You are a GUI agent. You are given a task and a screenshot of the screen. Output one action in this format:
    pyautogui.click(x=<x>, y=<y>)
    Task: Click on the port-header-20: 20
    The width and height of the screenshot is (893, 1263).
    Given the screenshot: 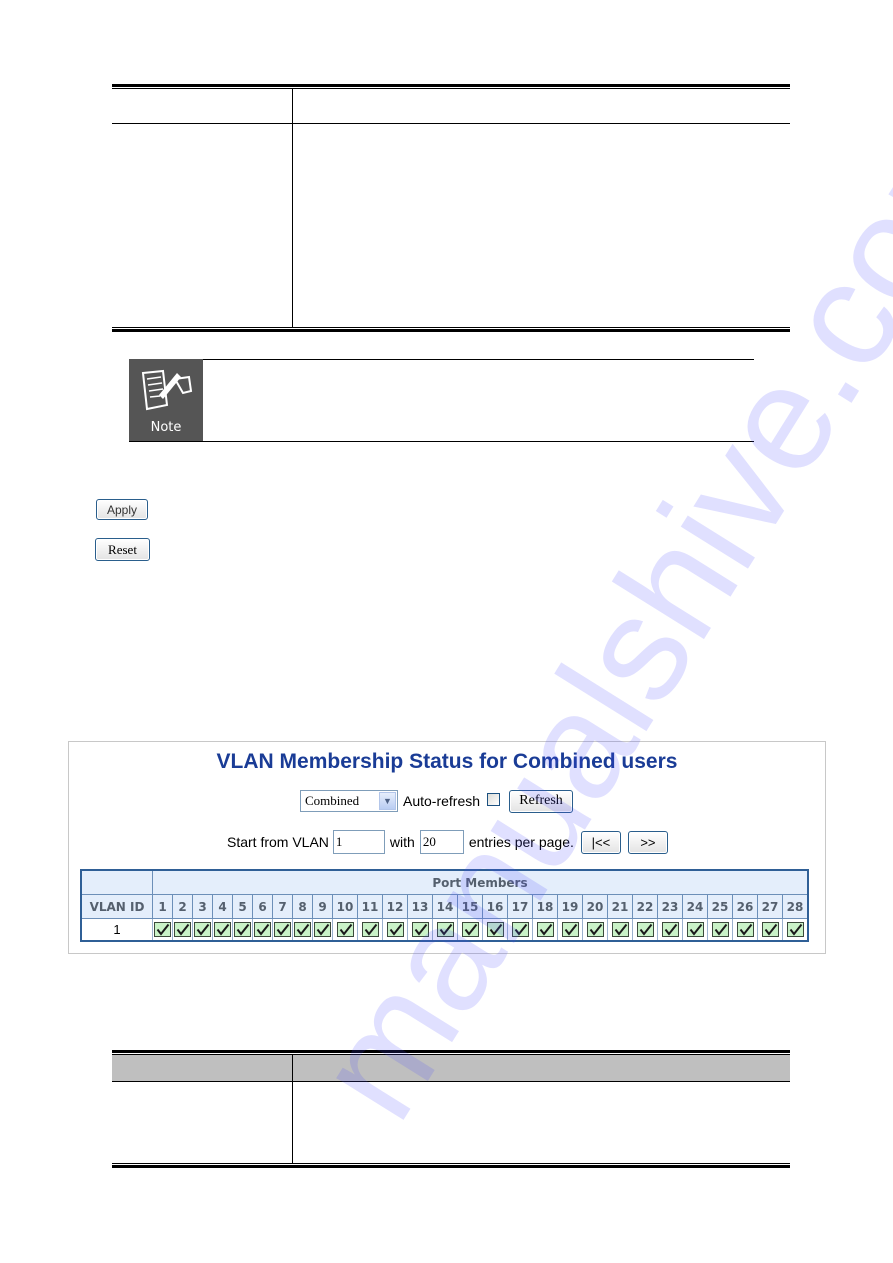 What is the action you would take?
    pyautogui.click(x=595, y=906)
    